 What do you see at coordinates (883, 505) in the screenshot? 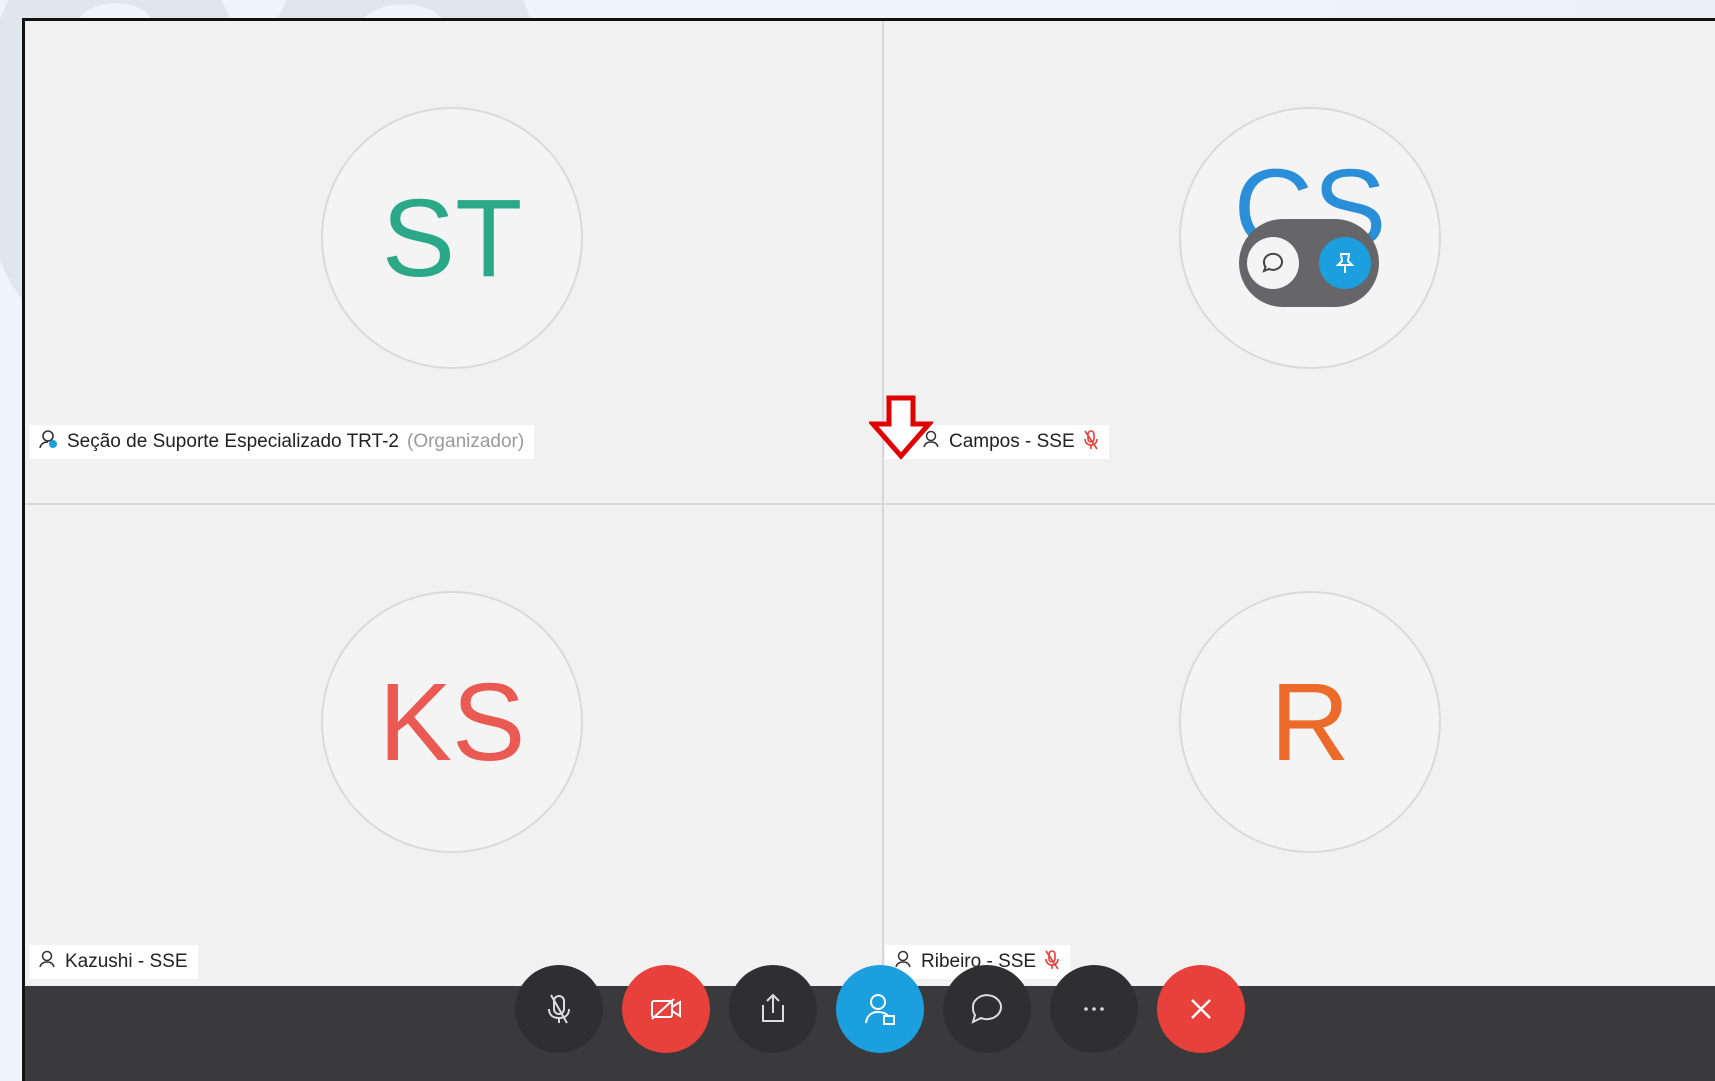
I see `grid-divider-vertical` at bounding box center [883, 505].